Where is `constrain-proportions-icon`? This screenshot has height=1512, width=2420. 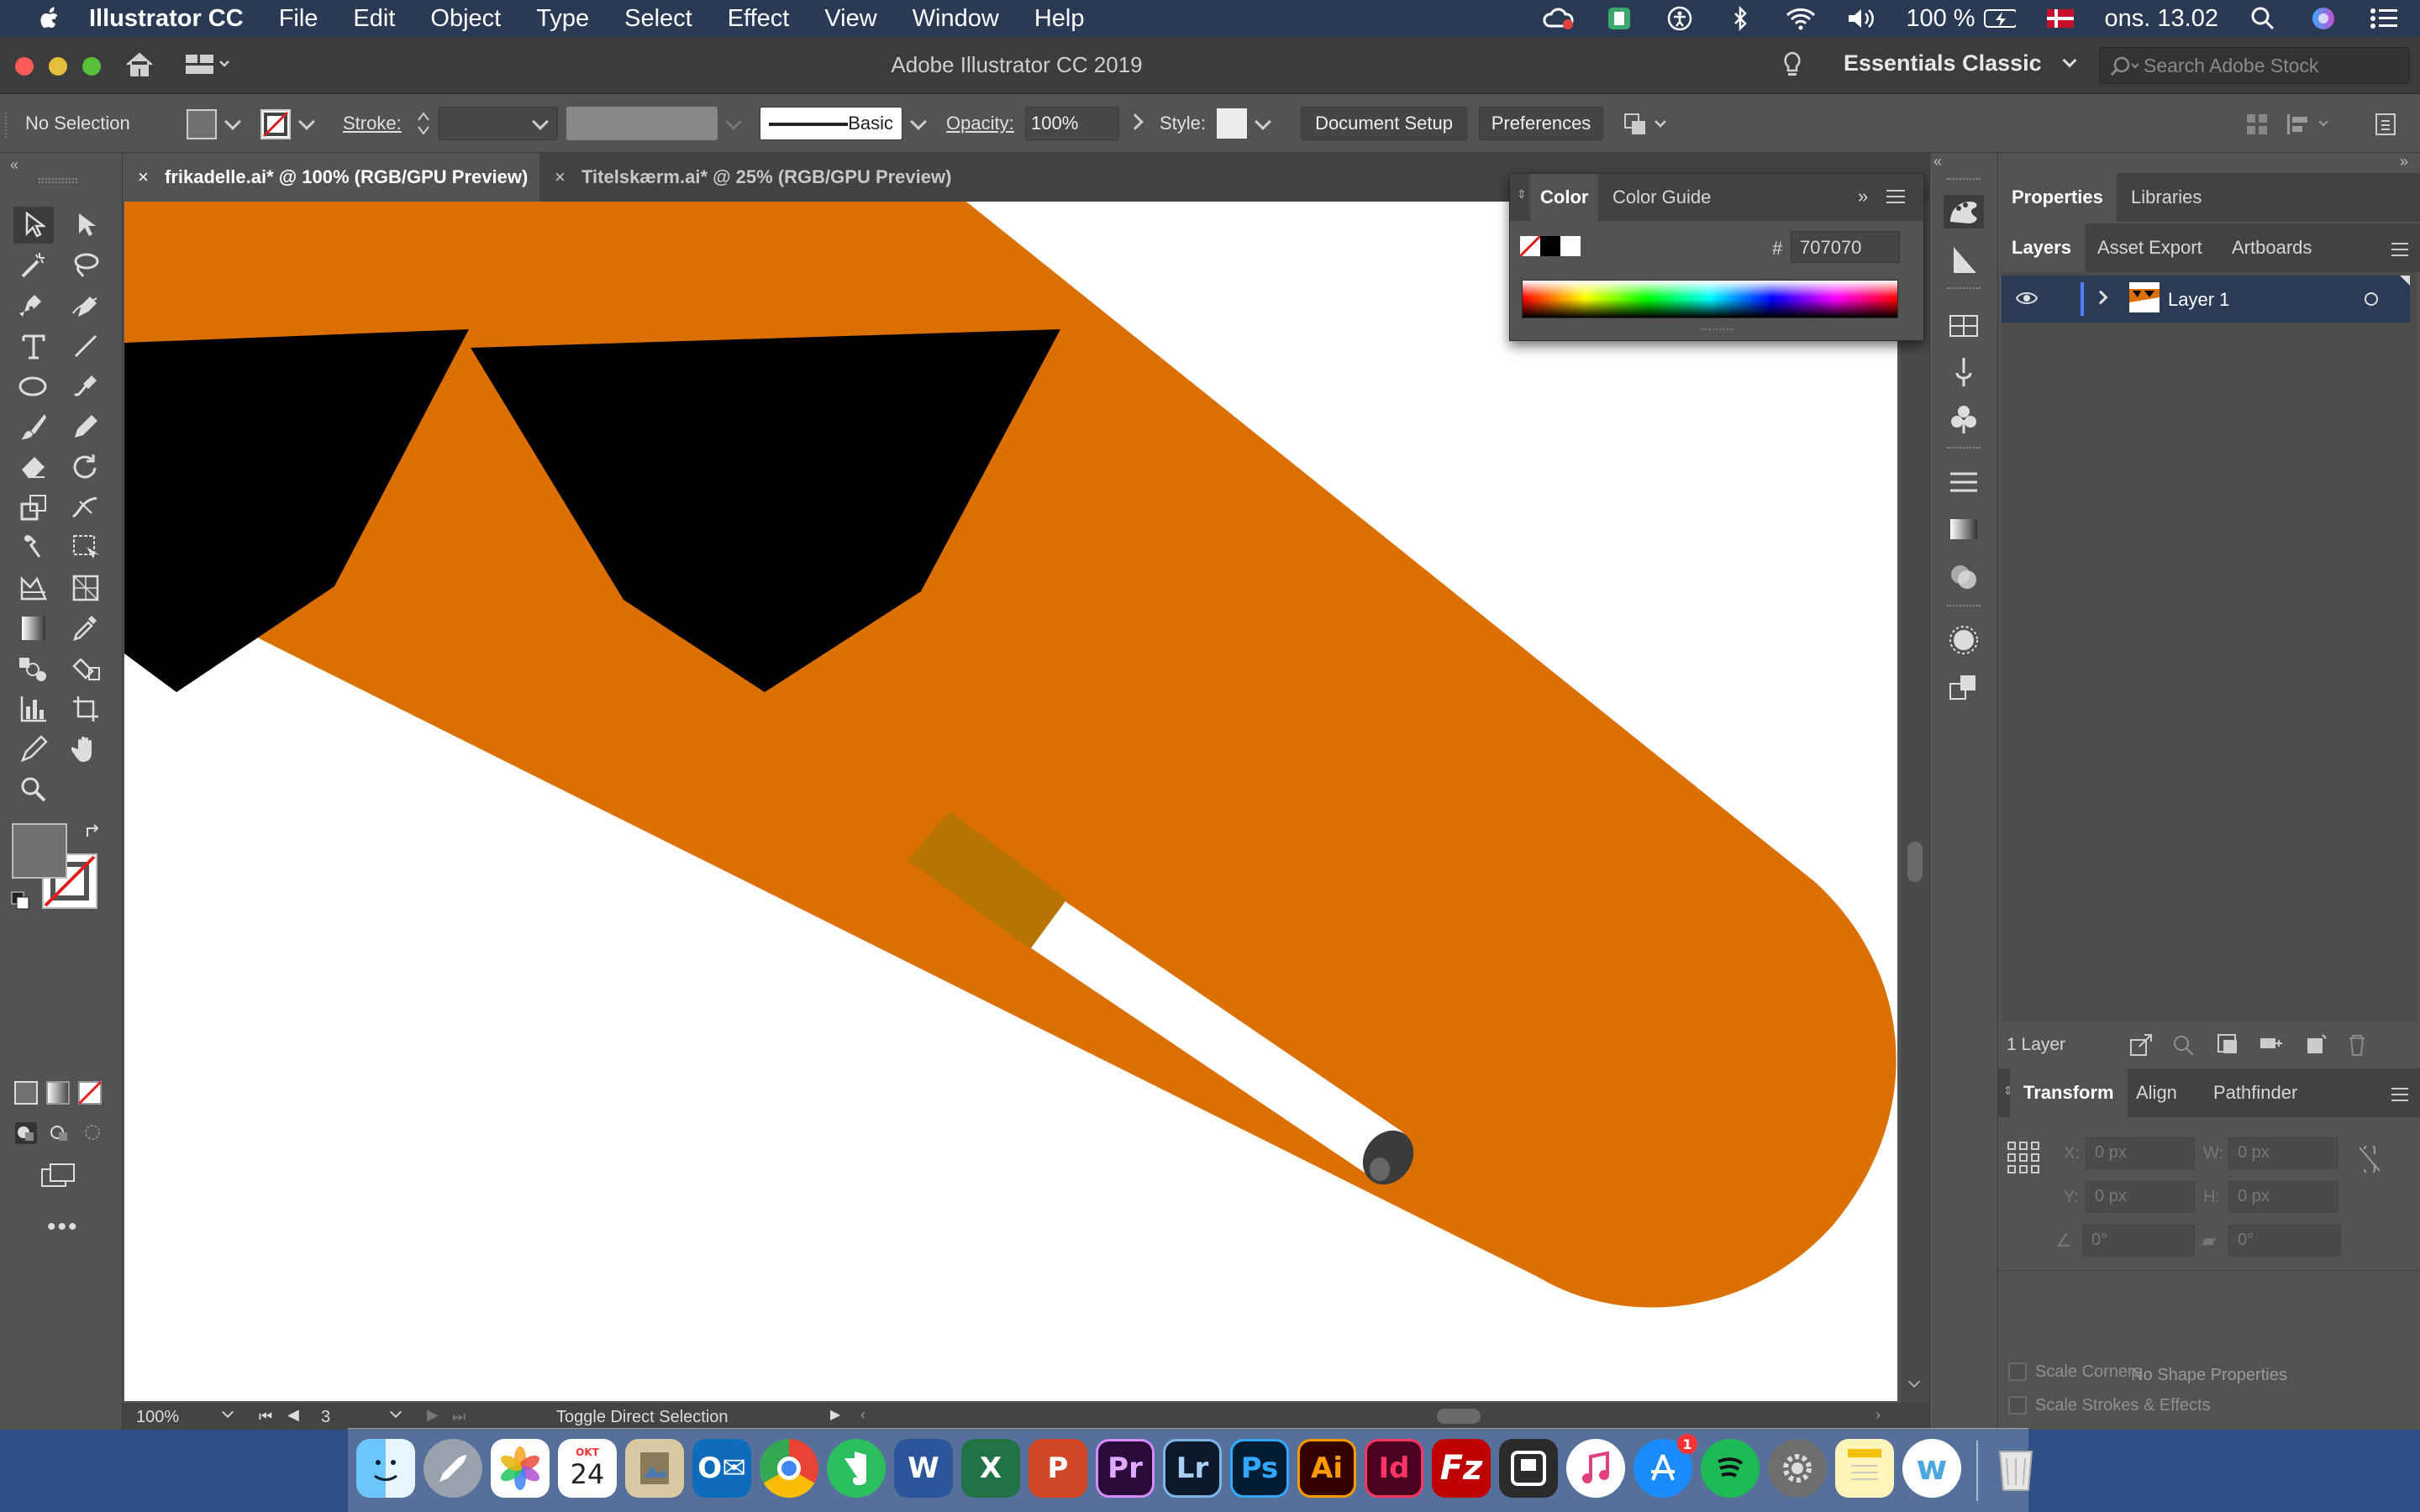 constrain-proportions-icon is located at coordinates (2368, 1159).